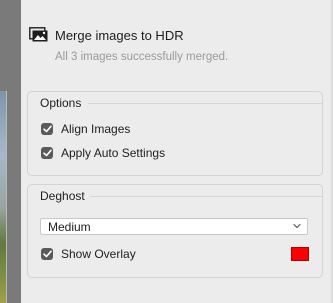 The image size is (333, 303). I want to click on deghost-title-divider, so click(206, 196).